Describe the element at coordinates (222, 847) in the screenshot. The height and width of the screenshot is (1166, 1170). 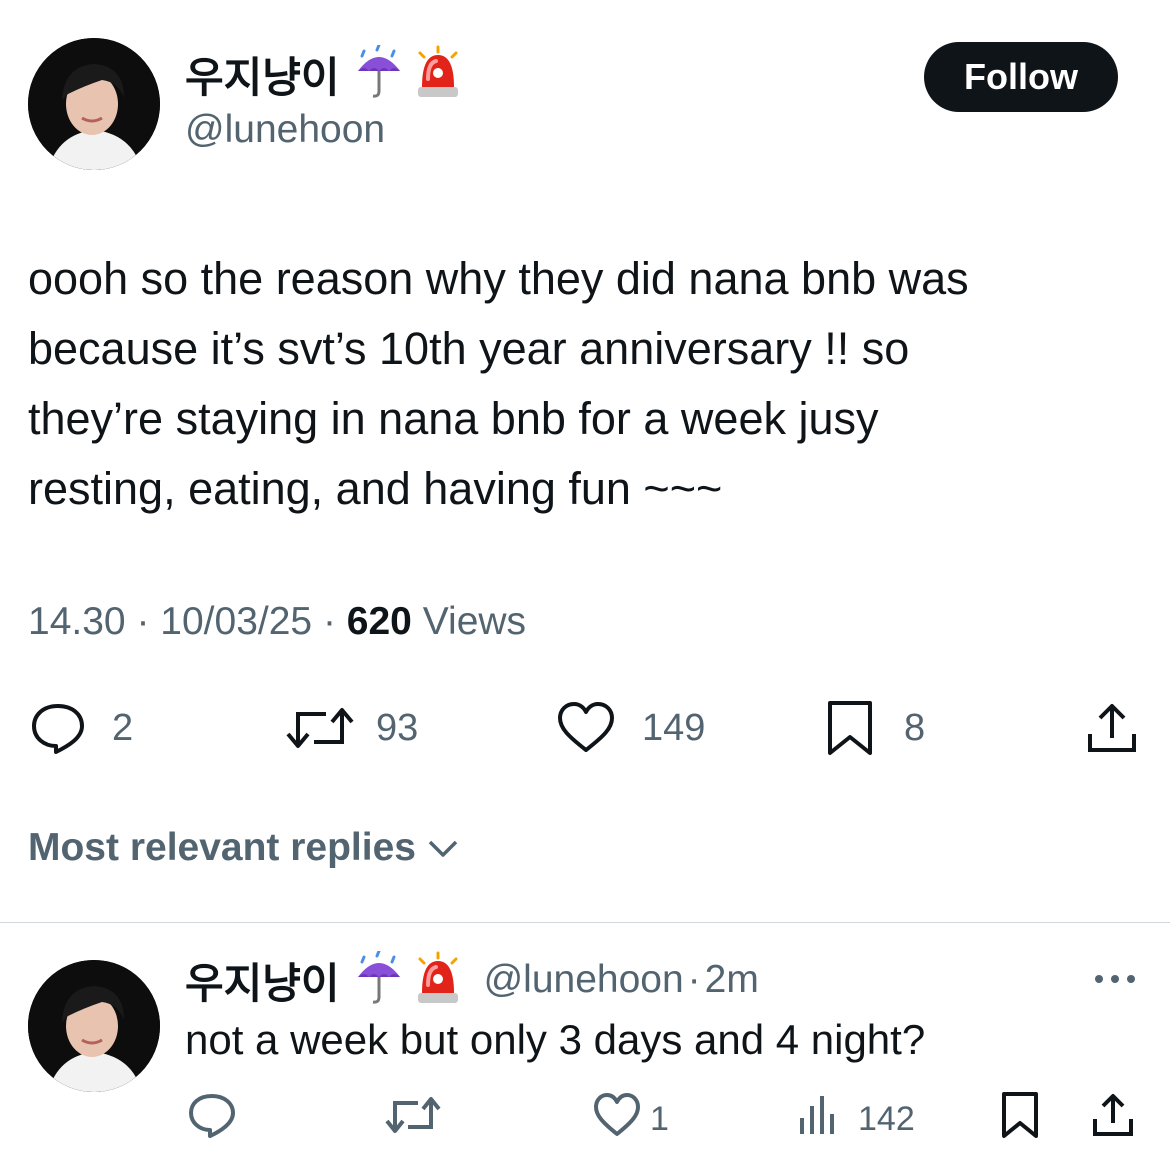
I see `replies-sort-label: Most relevant replies` at that location.